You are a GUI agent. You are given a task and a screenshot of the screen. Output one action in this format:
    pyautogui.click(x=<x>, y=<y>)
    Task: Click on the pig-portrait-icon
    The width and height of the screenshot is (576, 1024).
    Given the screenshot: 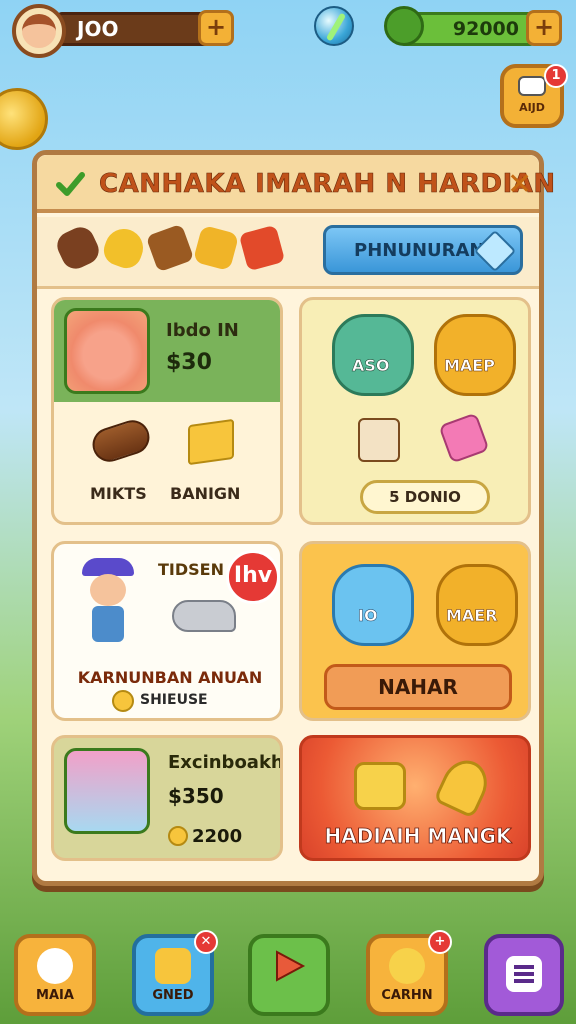 What is the action you would take?
    pyautogui.click(x=107, y=351)
    